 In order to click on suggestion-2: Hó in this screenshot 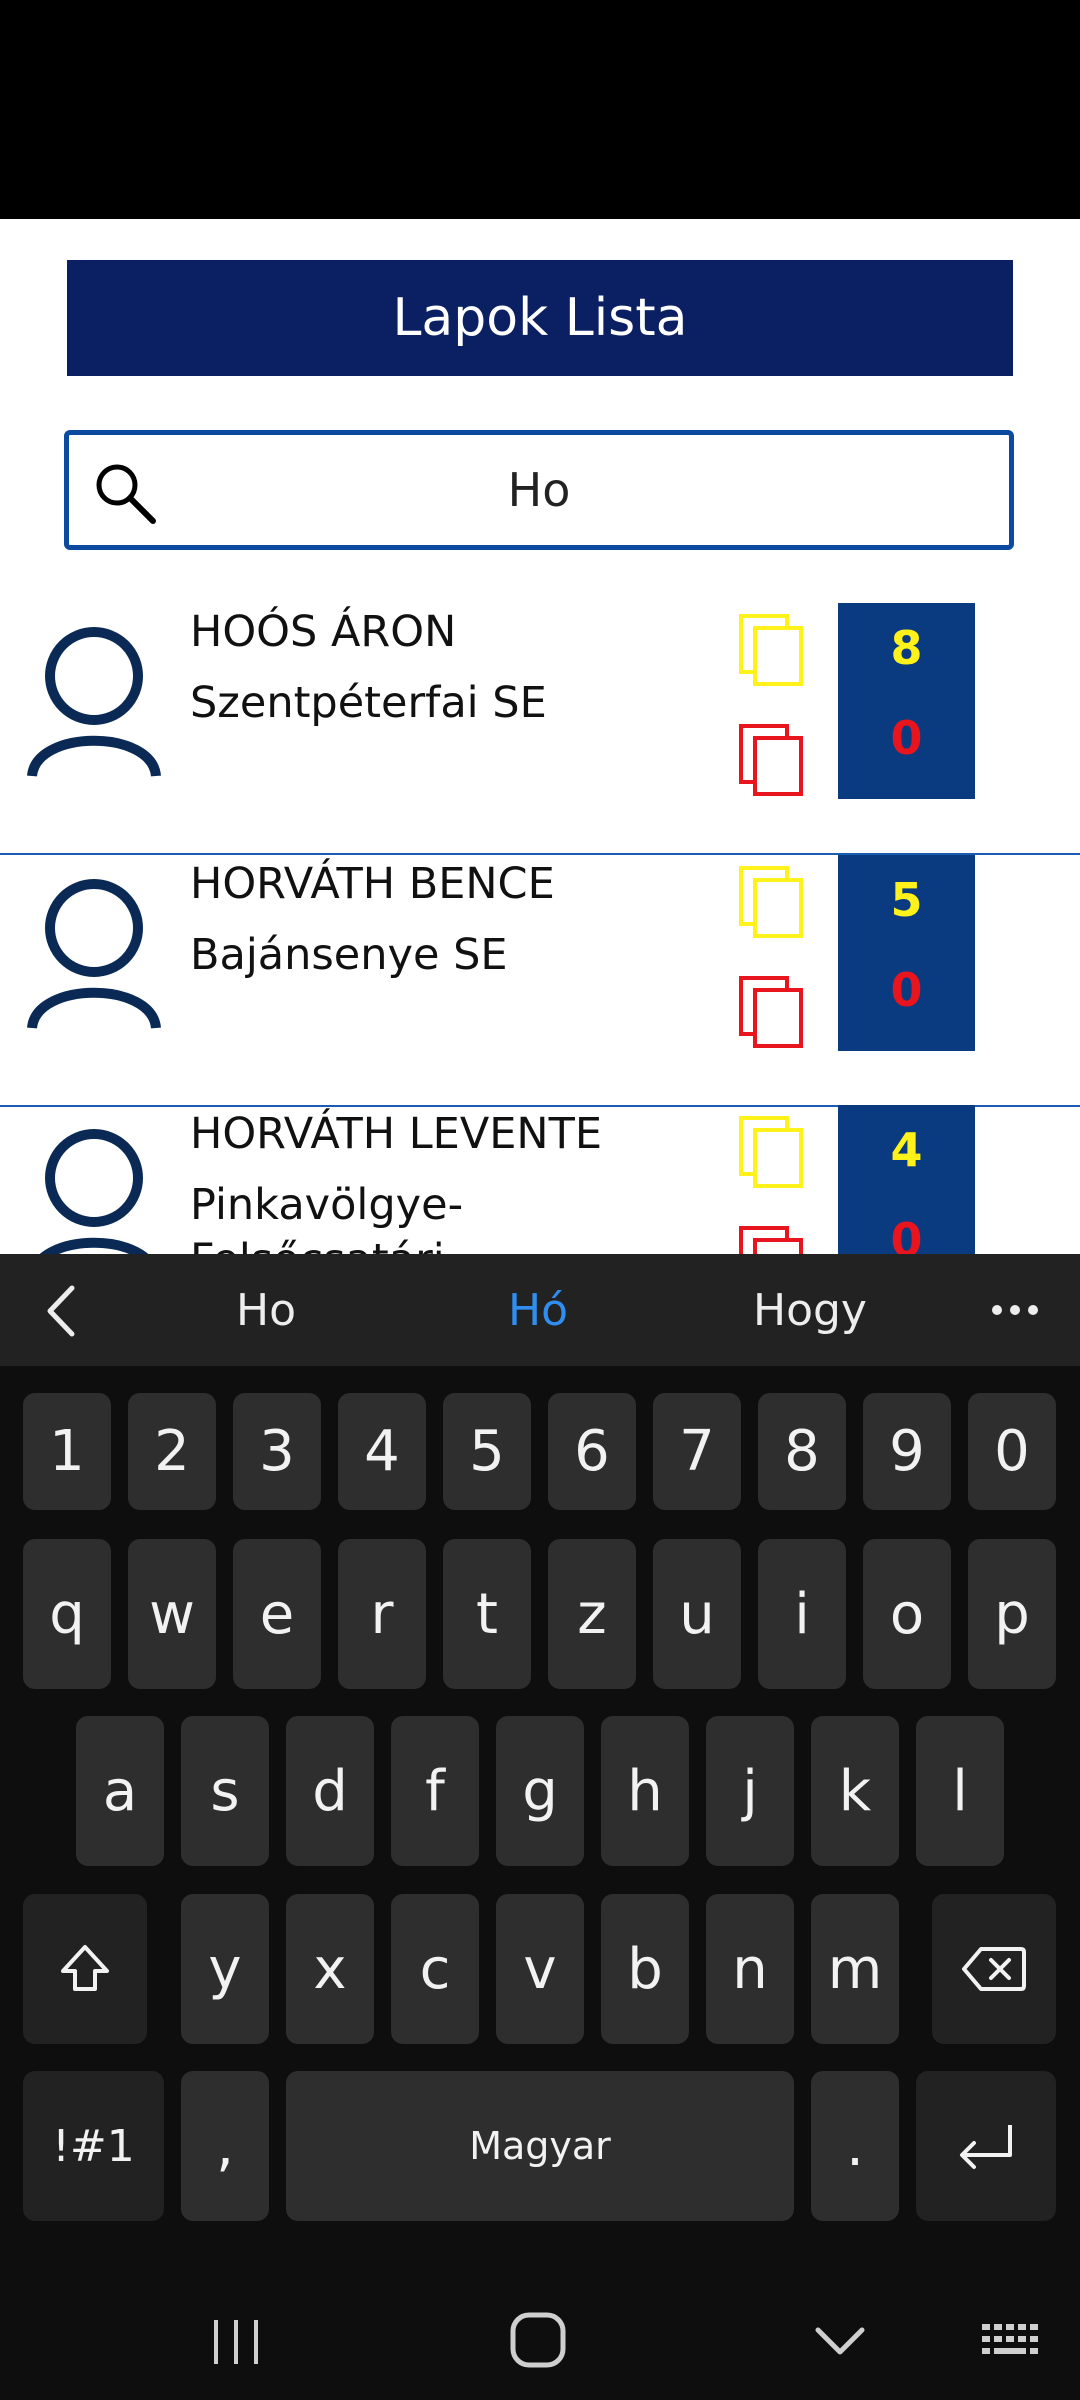, I will do `click(538, 1310)`.